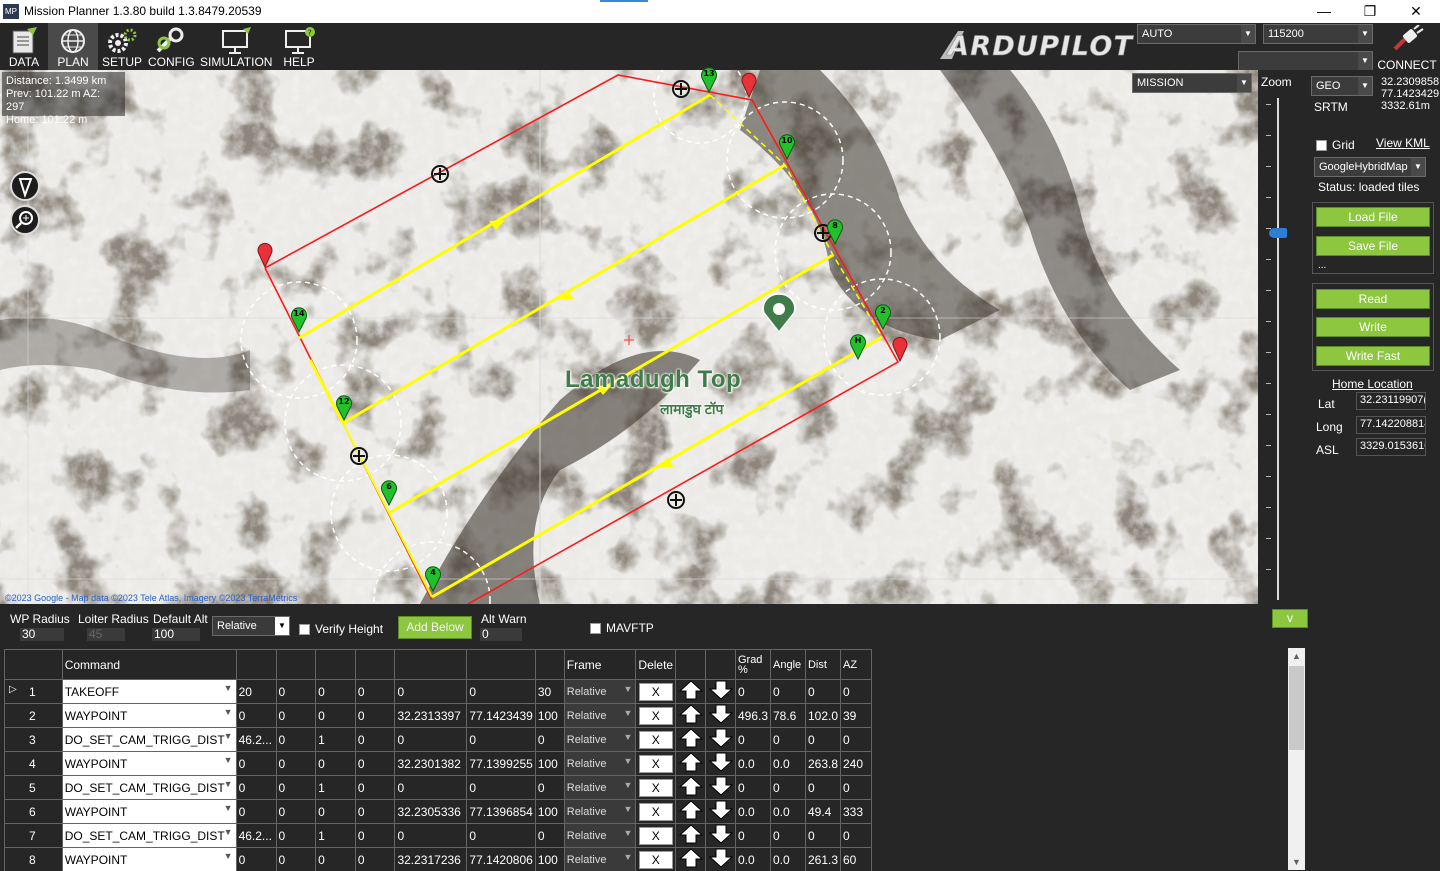 This screenshot has height=871, width=1440. Describe the element at coordinates (24, 46) in the screenshot. I see `toolbar-data-button: DATA` at that location.